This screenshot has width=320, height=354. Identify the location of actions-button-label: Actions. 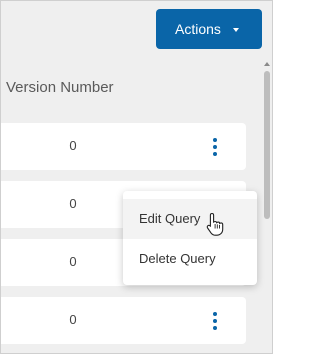
(198, 29).